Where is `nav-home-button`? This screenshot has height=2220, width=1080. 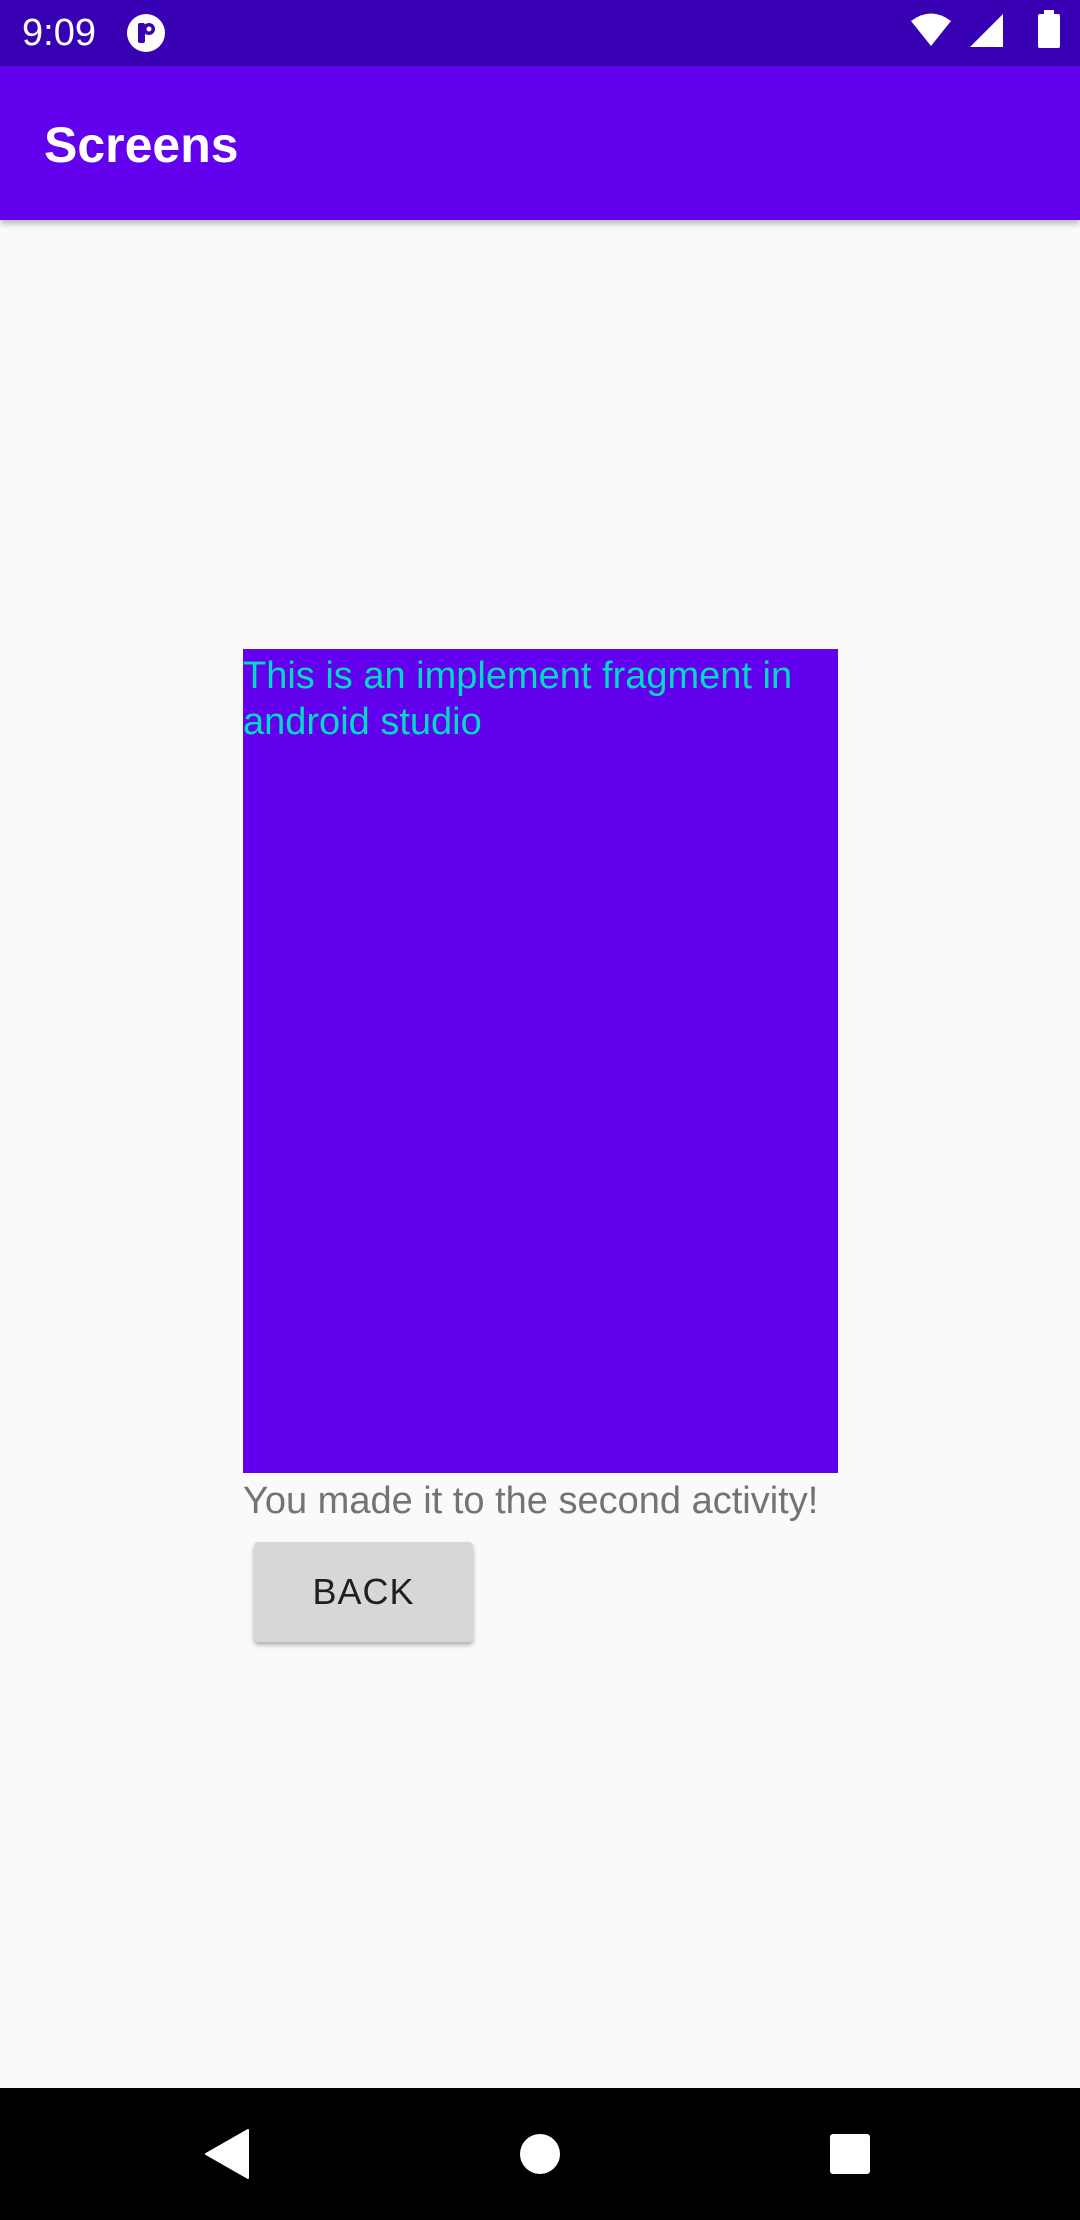
nav-home-button is located at coordinates (540, 2154).